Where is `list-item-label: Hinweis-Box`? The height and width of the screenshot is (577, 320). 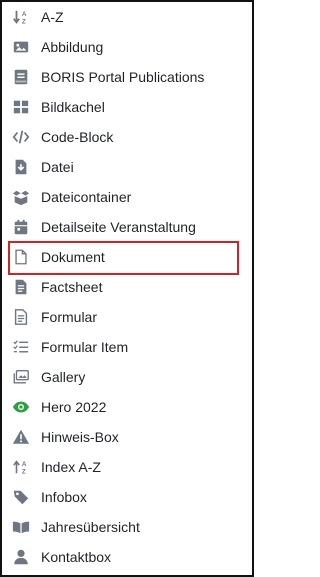 list-item-label: Hinweis-Box is located at coordinates (80, 437).